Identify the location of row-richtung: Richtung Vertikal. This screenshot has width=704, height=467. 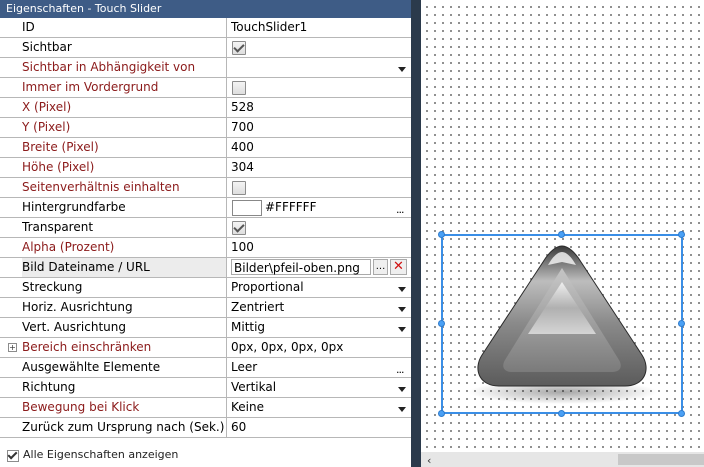
(205, 388).